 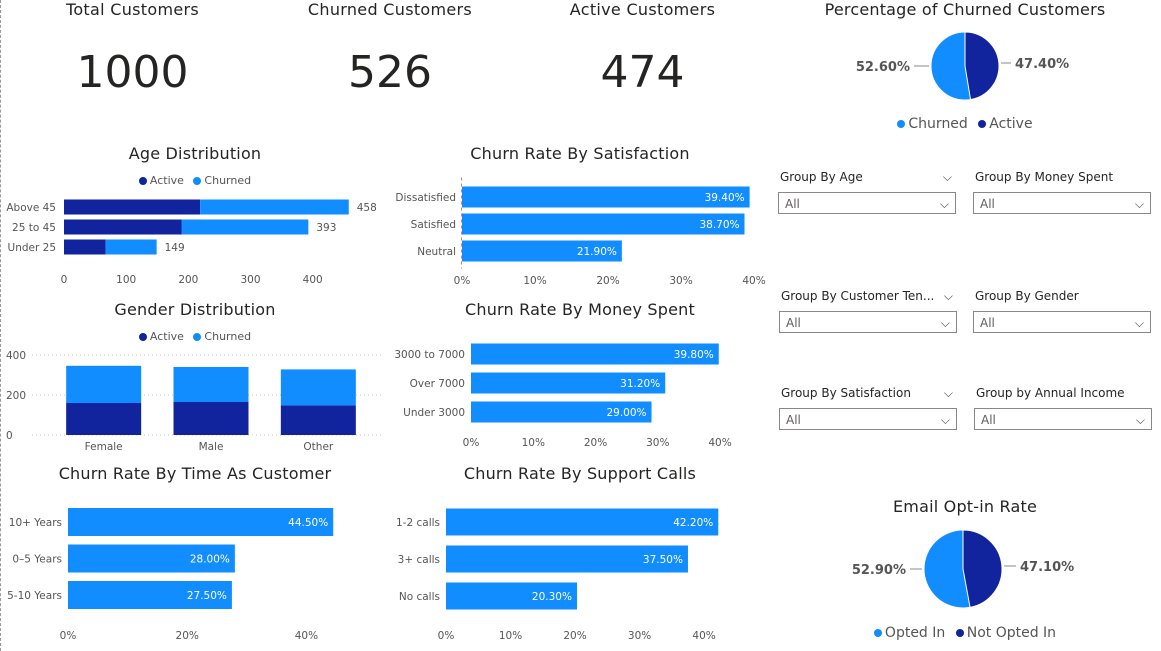 What do you see at coordinates (34, 596) in the screenshot?
I see `category-label: 5-10 Years` at bounding box center [34, 596].